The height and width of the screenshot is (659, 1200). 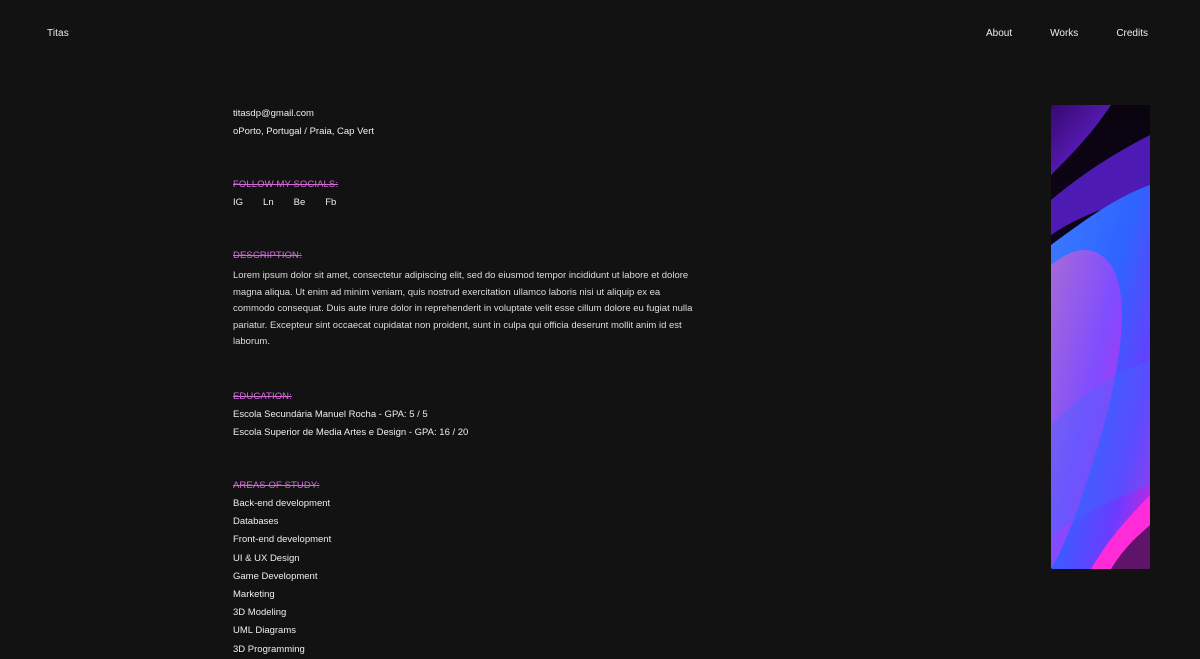 What do you see at coordinates (286, 184) in the screenshot?
I see `socials-heading: FOLLOW MY SOCIALS:` at bounding box center [286, 184].